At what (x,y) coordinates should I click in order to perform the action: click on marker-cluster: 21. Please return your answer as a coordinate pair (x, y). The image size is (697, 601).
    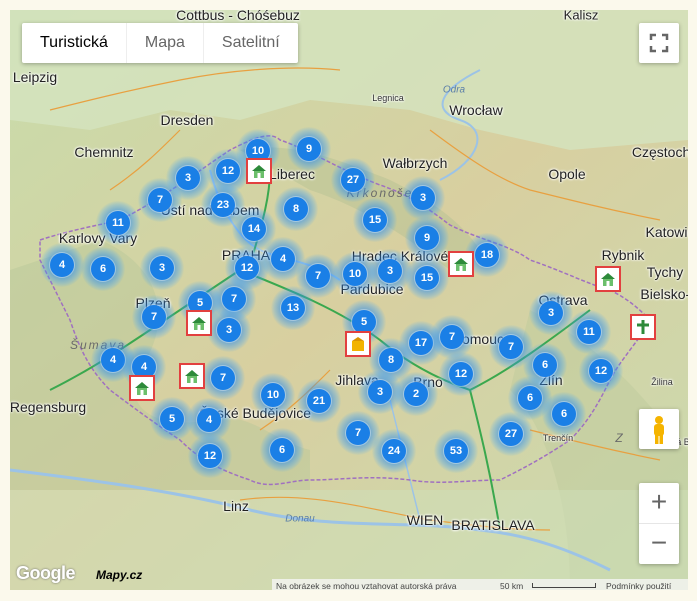
    Looking at the image, I should click on (319, 401).